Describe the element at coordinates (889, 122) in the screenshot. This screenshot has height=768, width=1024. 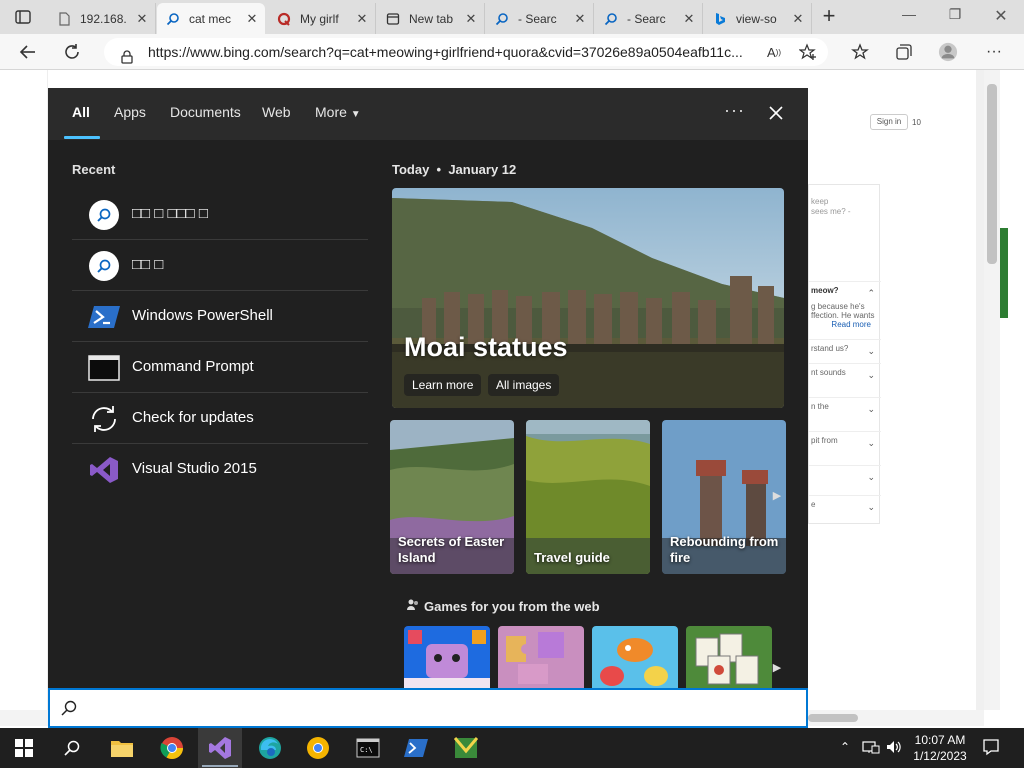
I see `sign-in-button: Sign in` at that location.